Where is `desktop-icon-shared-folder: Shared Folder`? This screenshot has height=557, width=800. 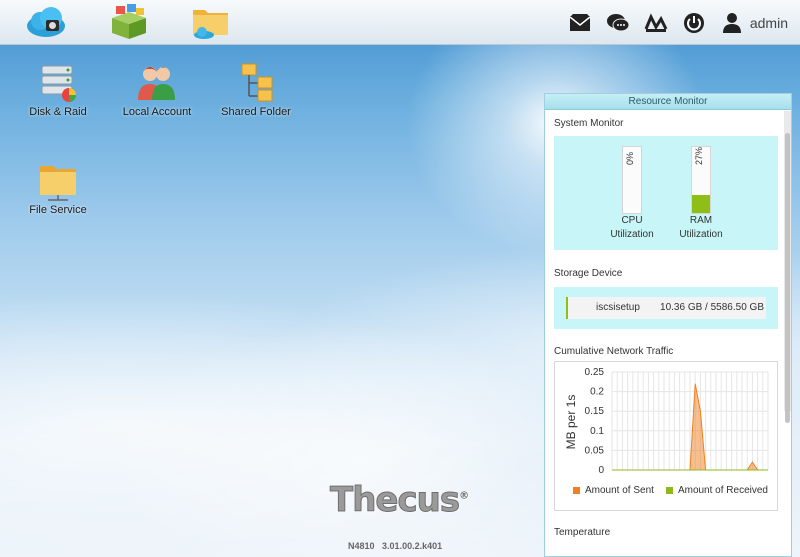
desktop-icon-shared-folder: Shared Folder is located at coordinates (256, 90).